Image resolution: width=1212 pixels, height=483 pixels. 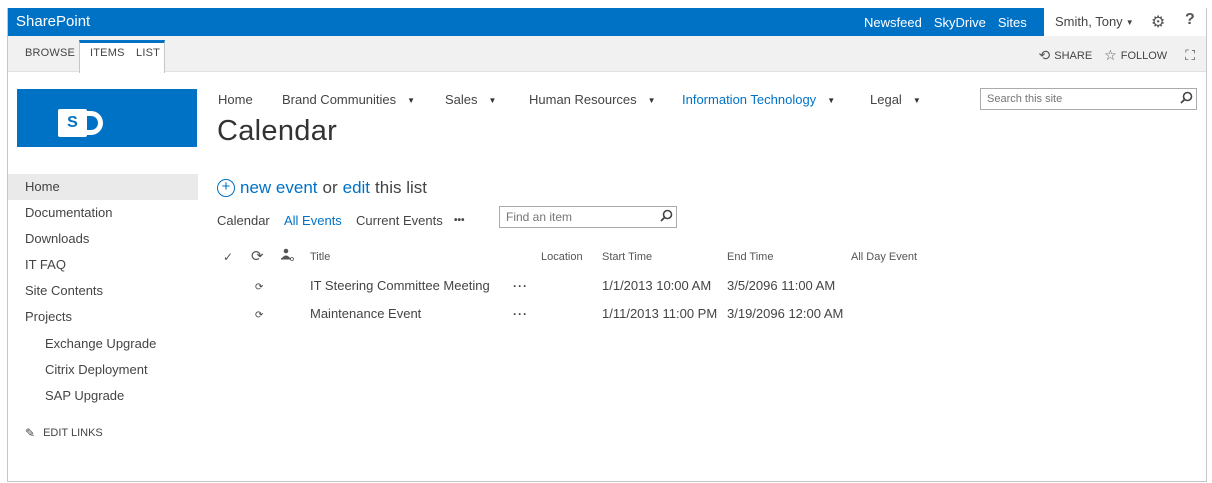 What do you see at coordinates (279, 188) in the screenshot?
I see `new-event-link: new event` at bounding box center [279, 188].